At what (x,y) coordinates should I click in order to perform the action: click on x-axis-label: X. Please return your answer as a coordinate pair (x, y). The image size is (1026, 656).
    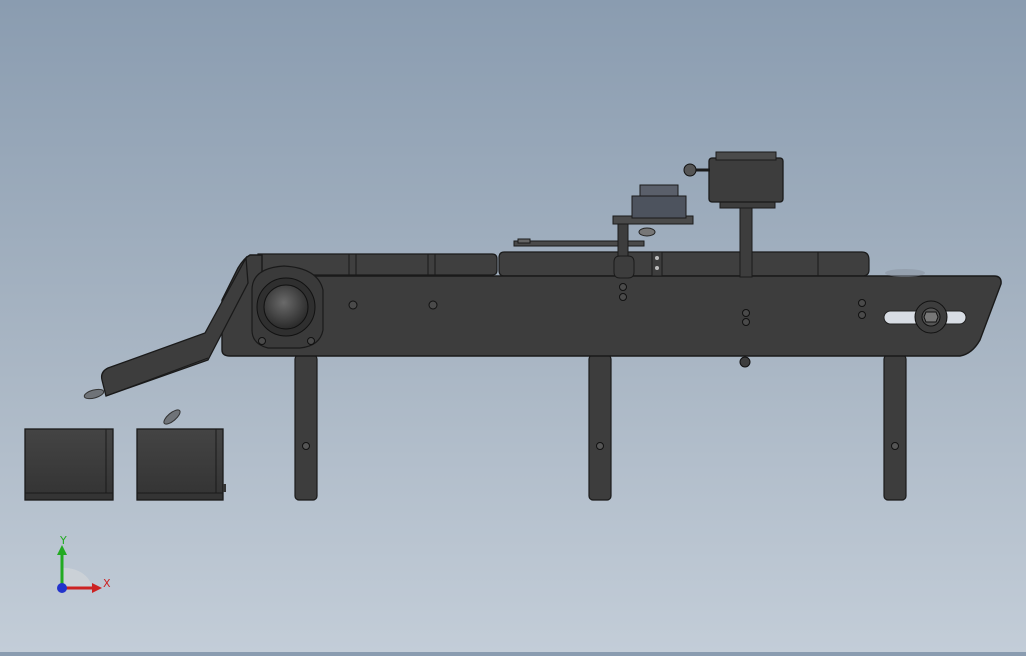
    Looking at the image, I should click on (107, 583).